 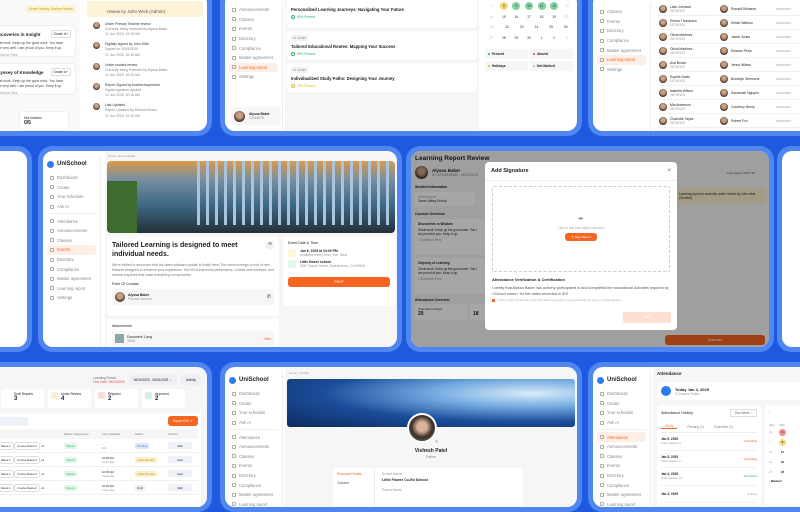 What do you see at coordinates (504, 17) in the screenshot?
I see `calendar-day: 15` at bounding box center [504, 17].